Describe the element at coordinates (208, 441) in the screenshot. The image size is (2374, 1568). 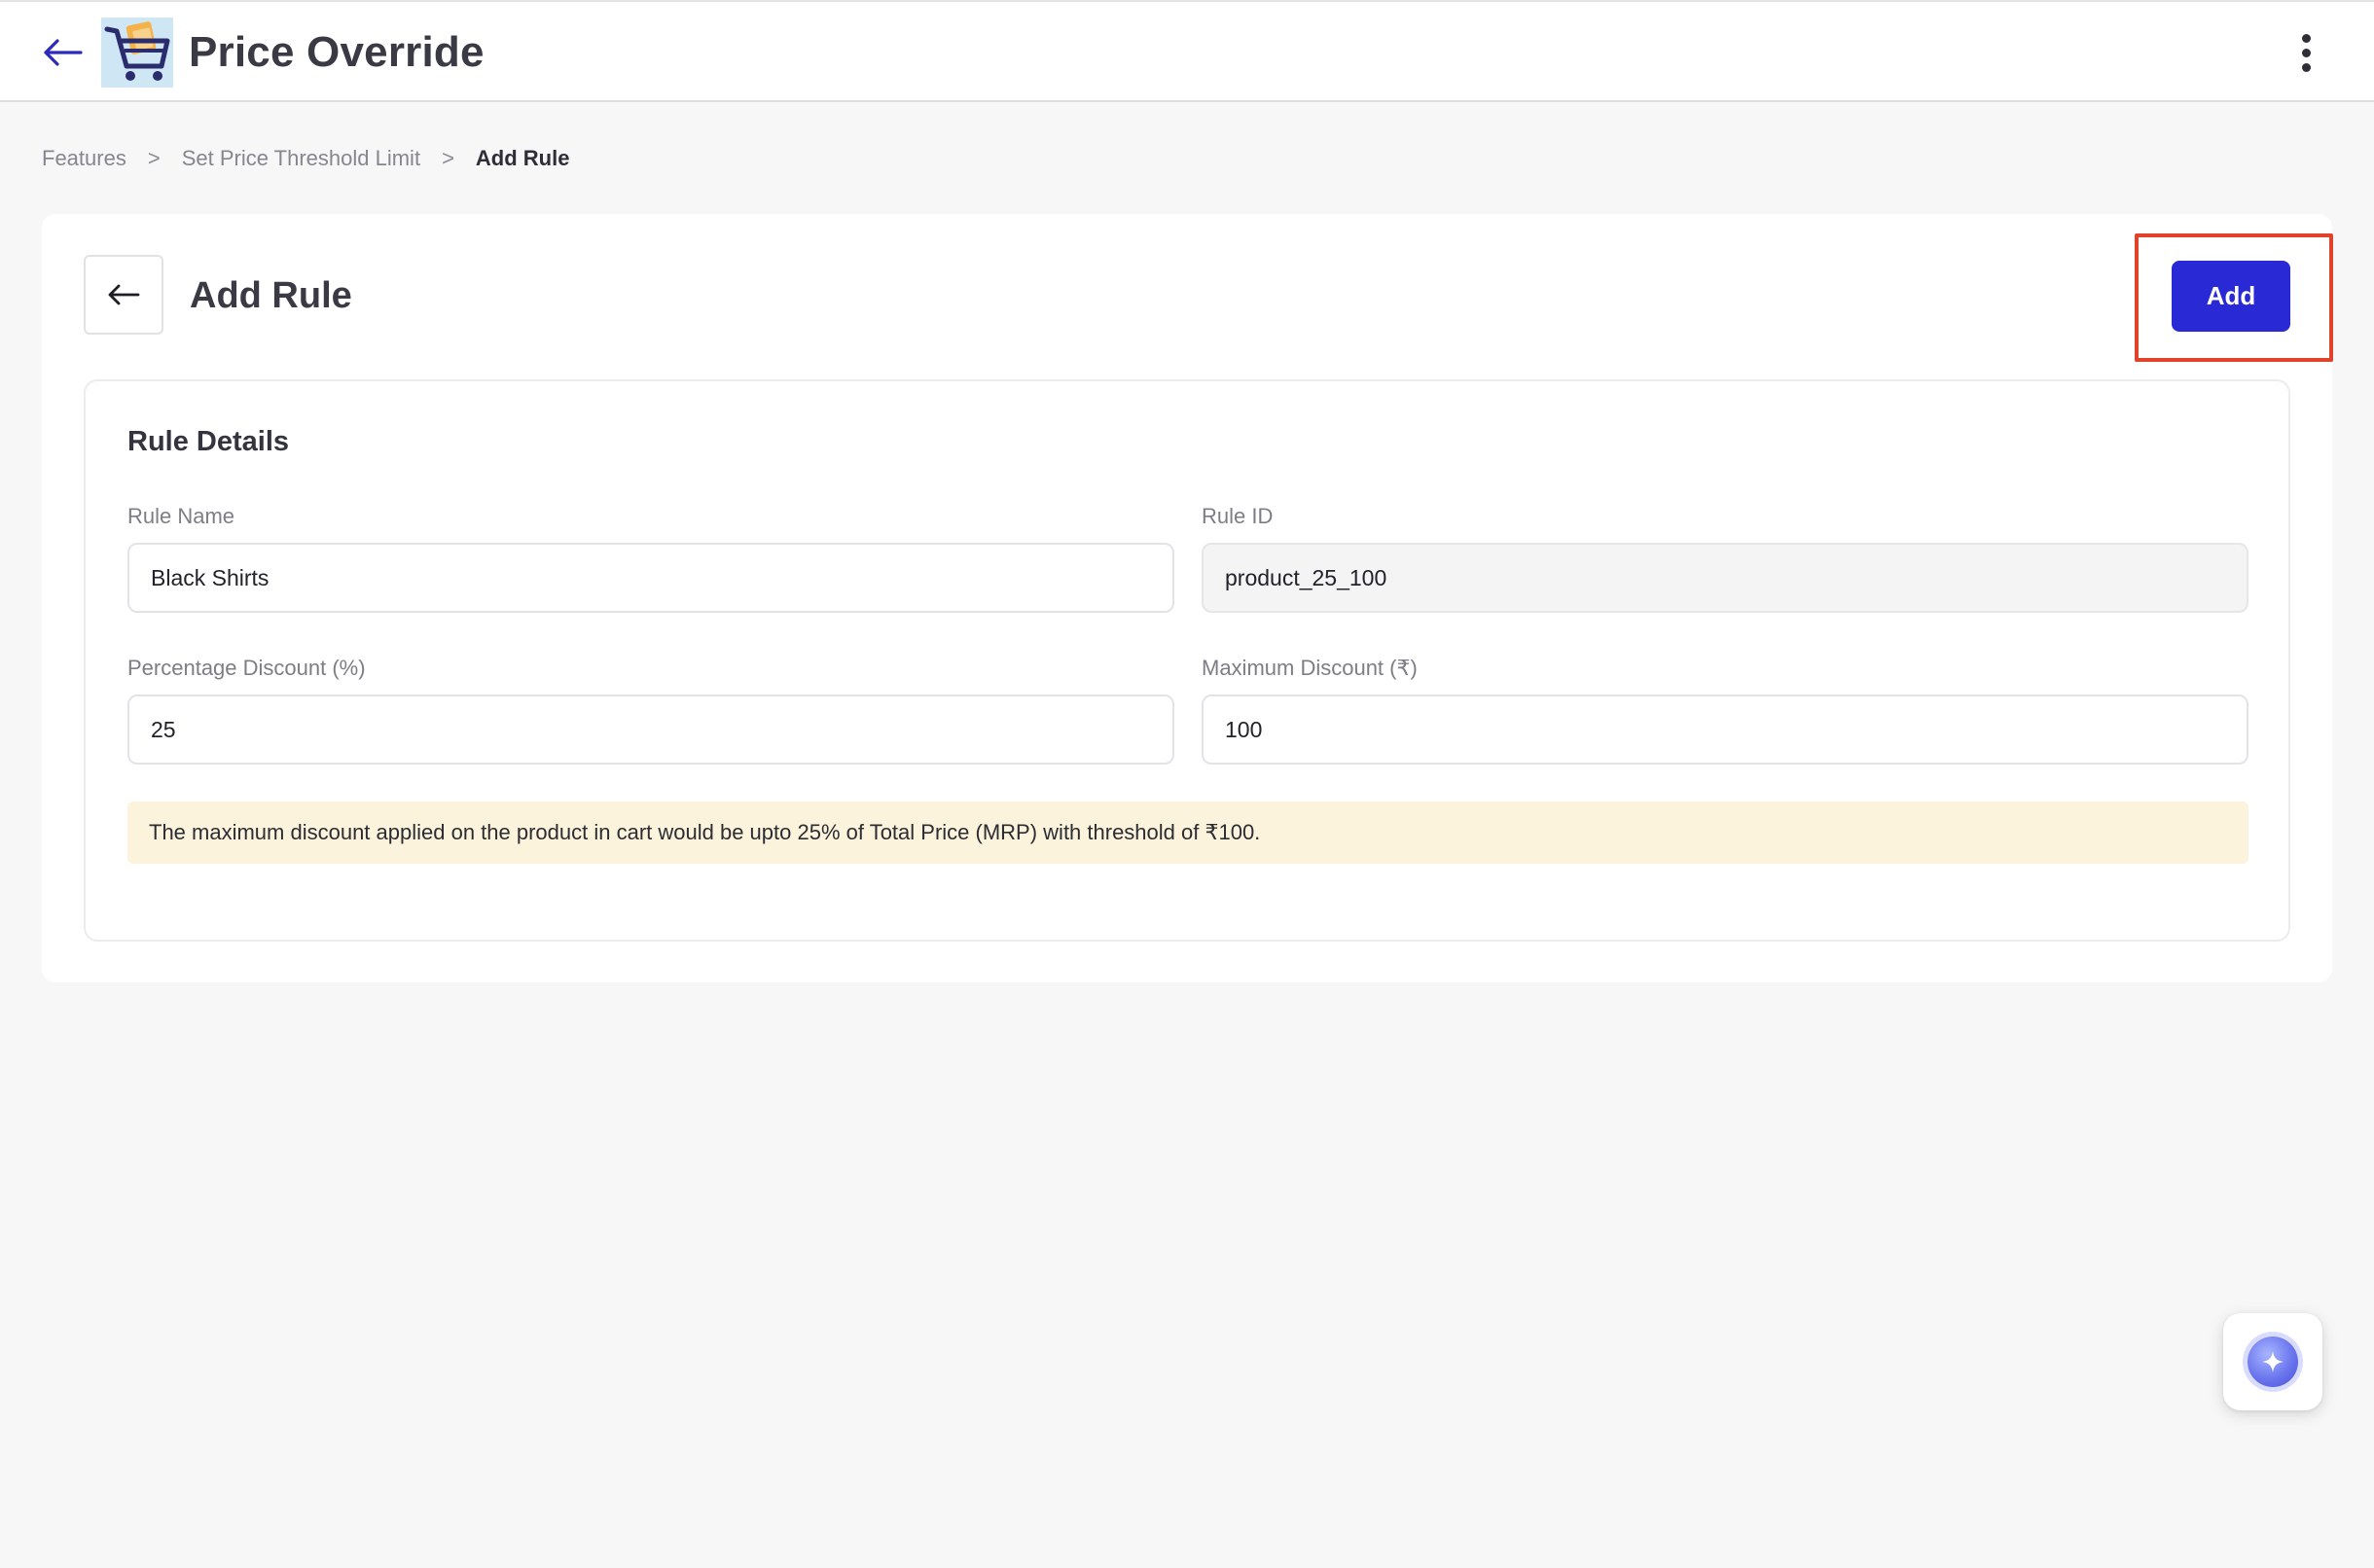
I see `section-title: Rule Details` at that location.